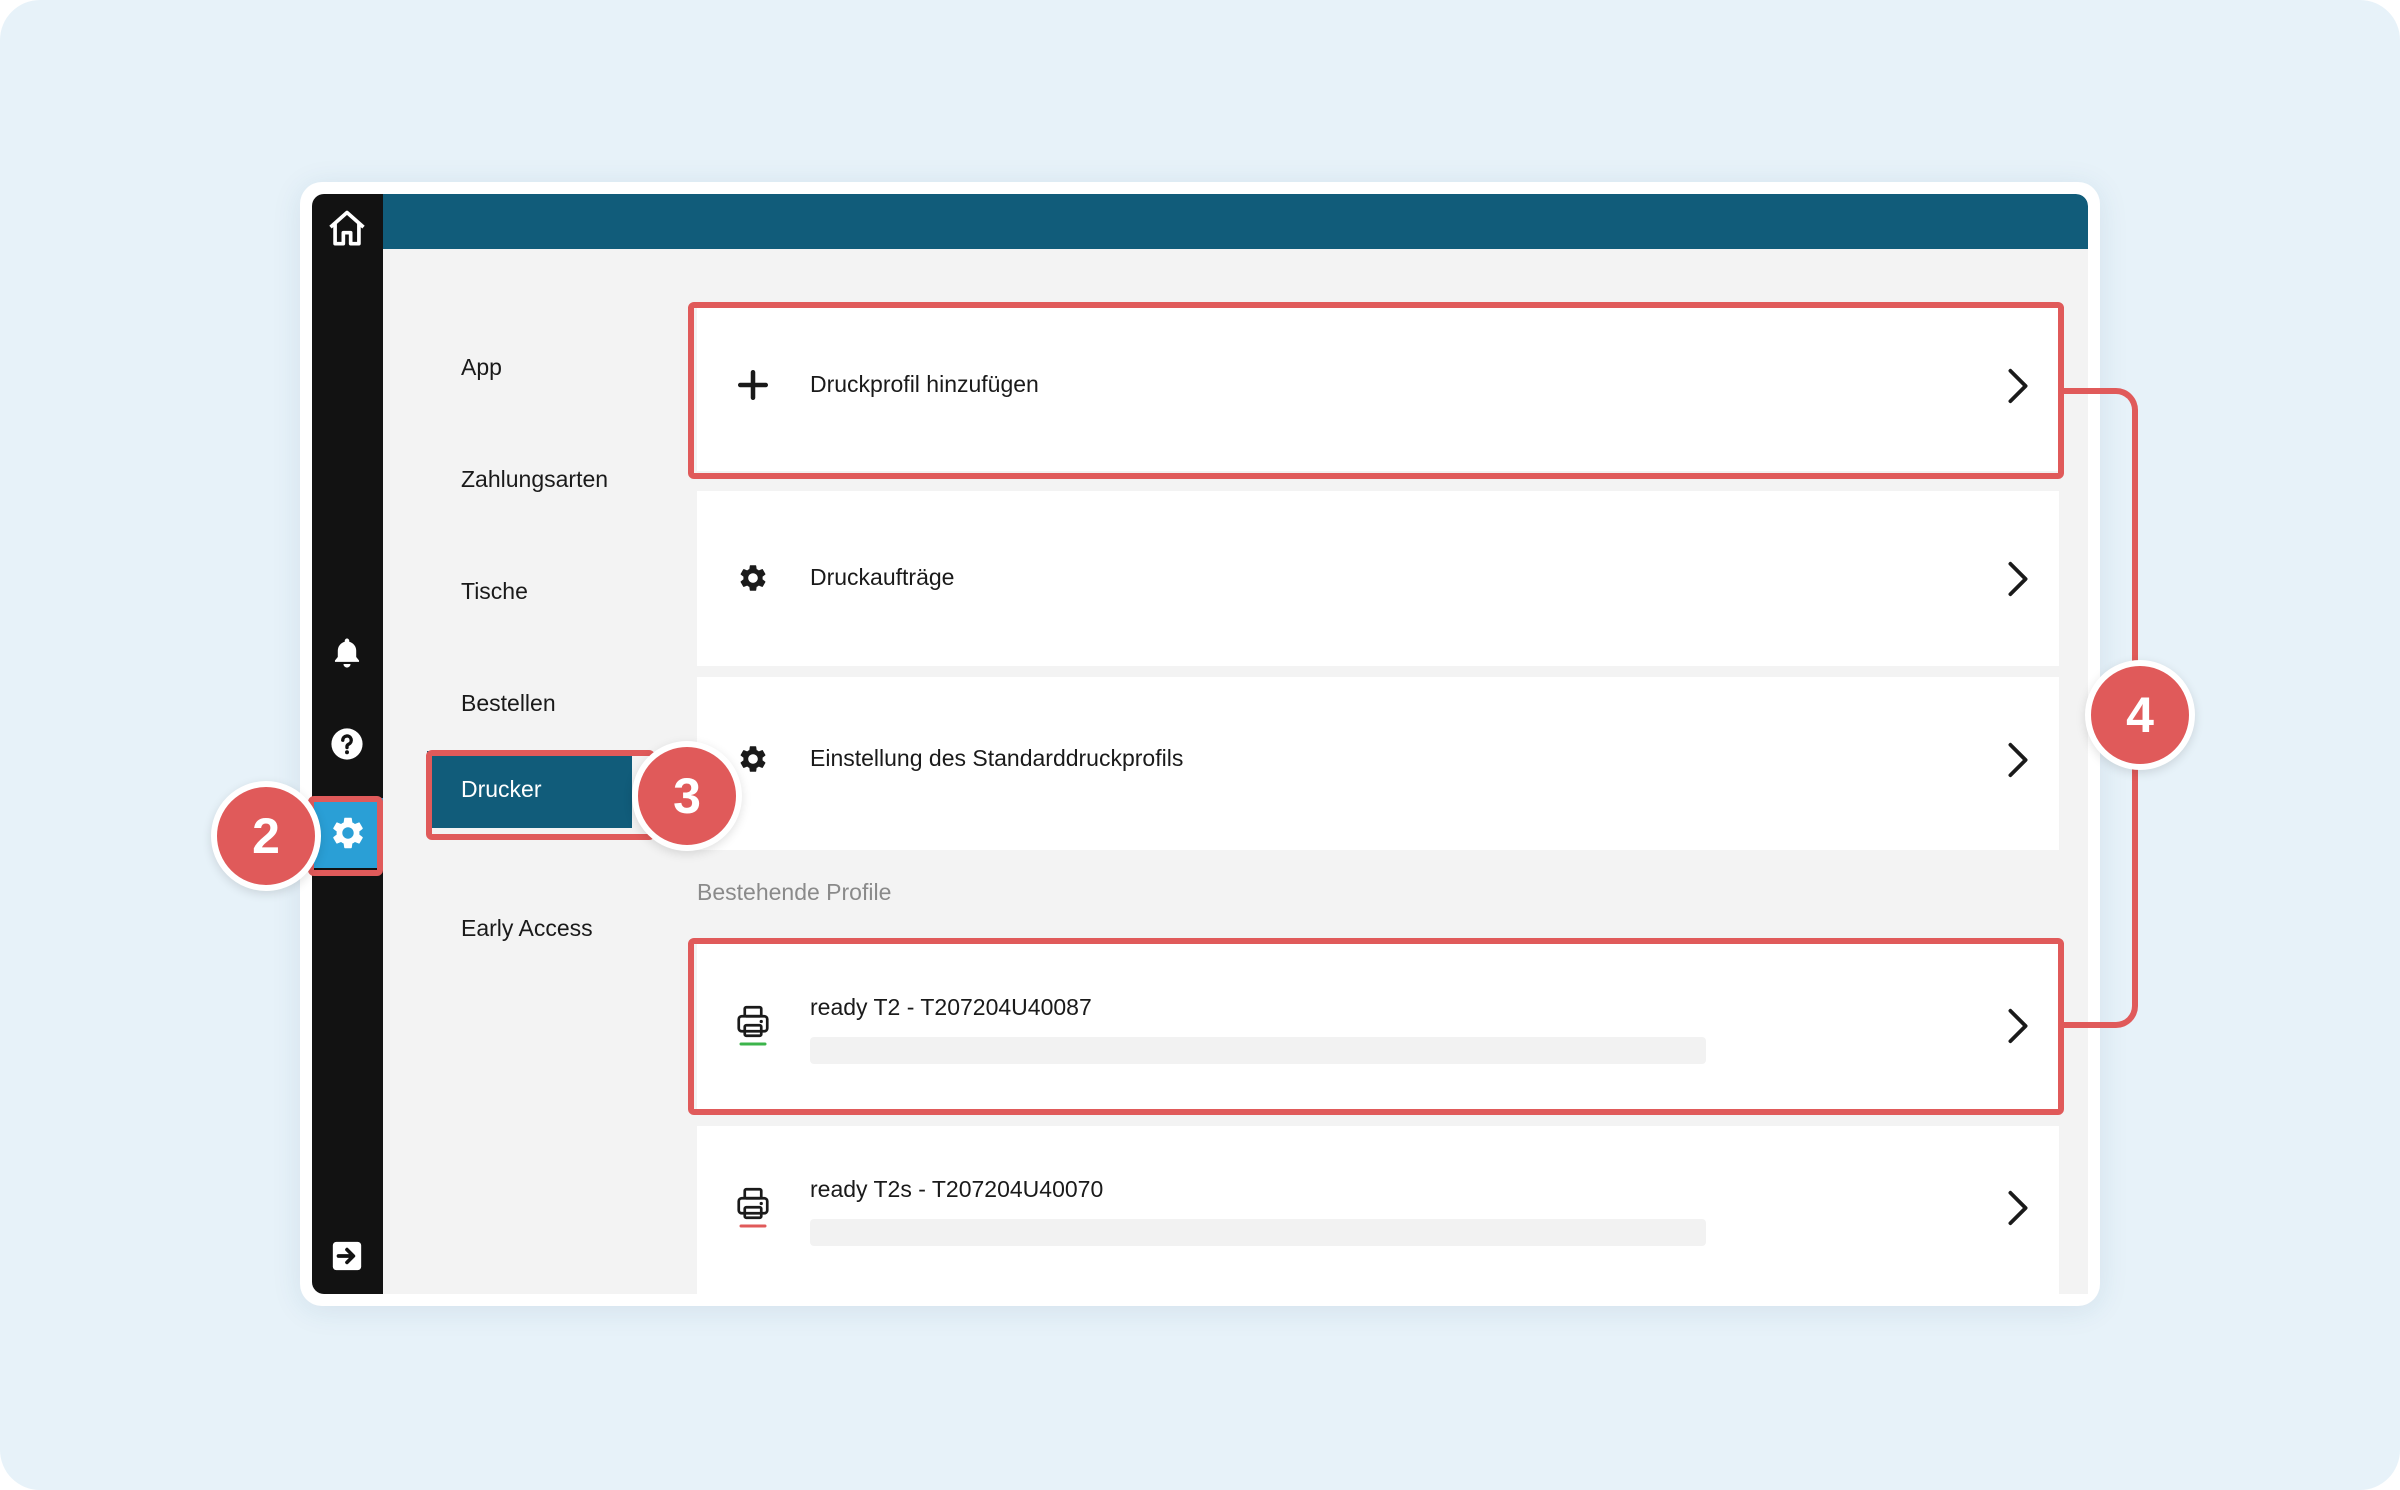  Describe the element at coordinates (534, 479) in the screenshot. I see `nav-item-zahlungsarten: Zahlungsarten` at that location.